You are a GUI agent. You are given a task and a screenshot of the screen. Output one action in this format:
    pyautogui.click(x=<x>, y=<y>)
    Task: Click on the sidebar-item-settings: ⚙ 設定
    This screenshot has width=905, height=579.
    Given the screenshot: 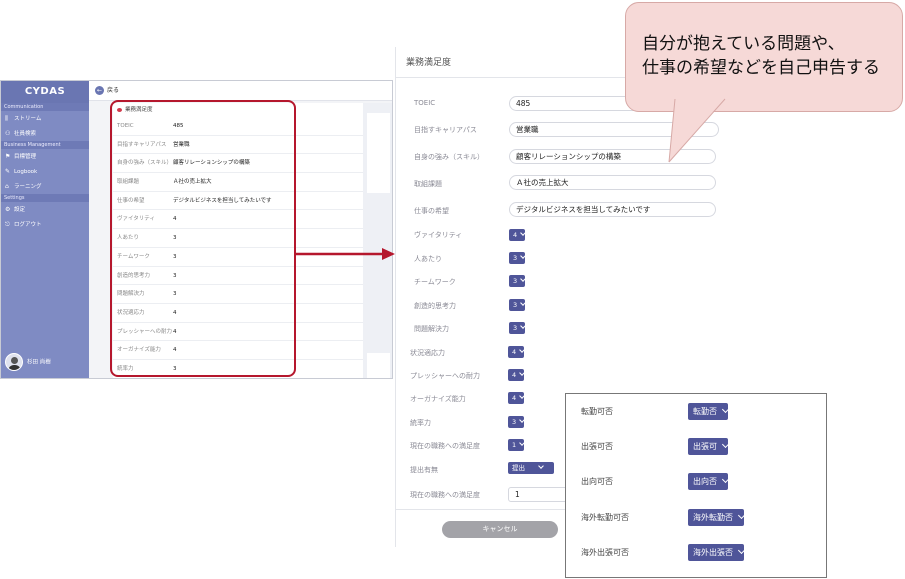 What is the action you would take?
    pyautogui.click(x=45, y=209)
    